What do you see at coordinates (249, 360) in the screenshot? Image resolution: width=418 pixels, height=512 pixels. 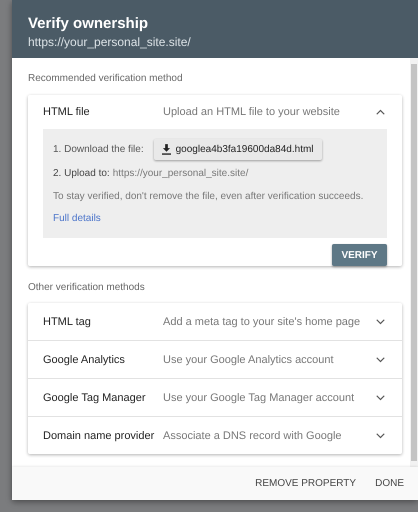 I see `method-description: Use your Google Analytics account` at bounding box center [249, 360].